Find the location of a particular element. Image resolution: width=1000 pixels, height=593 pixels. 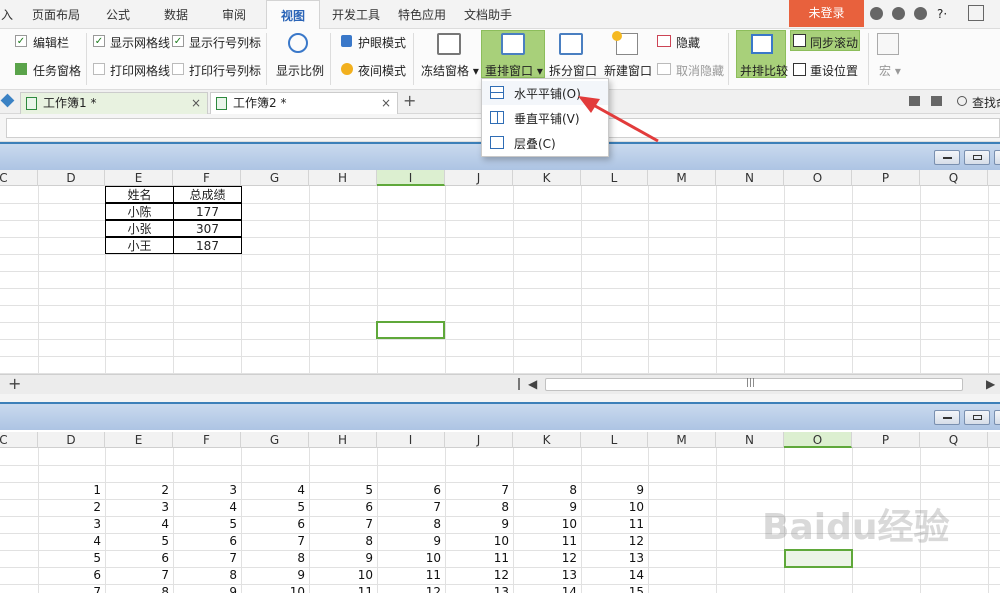

scroll-divider is located at coordinates (519, 384).